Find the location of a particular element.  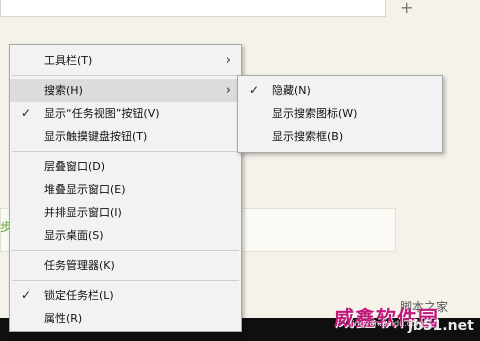

menu-item-label: 任务管理器(K) is located at coordinates (79, 265).